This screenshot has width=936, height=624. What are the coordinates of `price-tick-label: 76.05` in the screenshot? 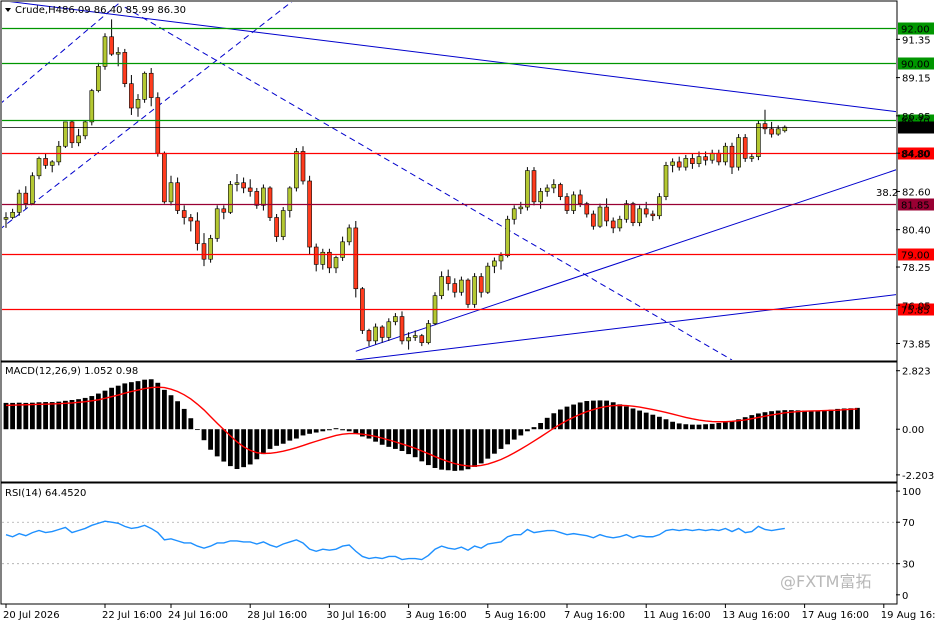 It's located at (916, 306).